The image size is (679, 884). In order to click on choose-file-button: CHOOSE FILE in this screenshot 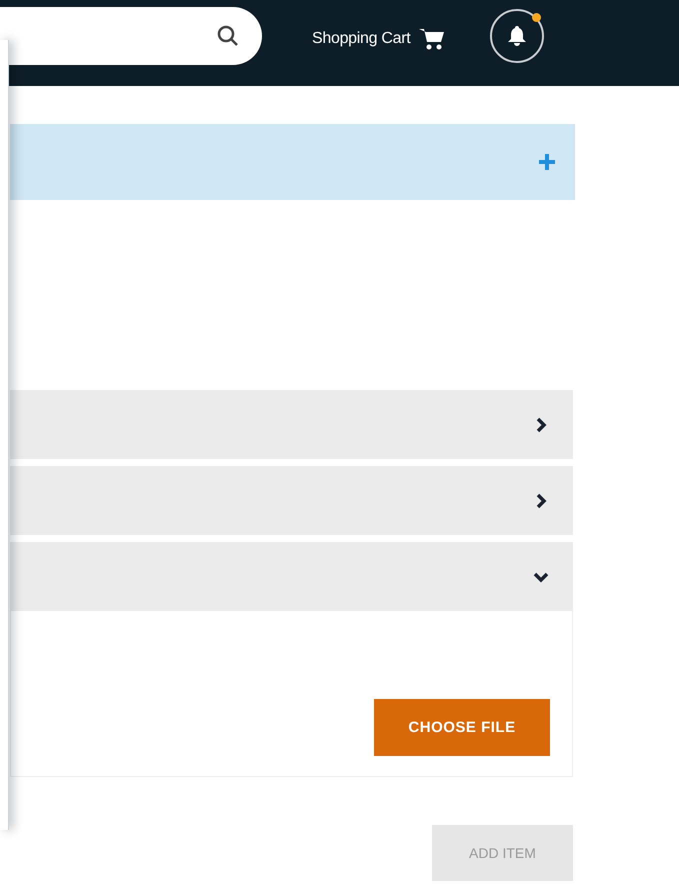, I will do `click(462, 727)`.